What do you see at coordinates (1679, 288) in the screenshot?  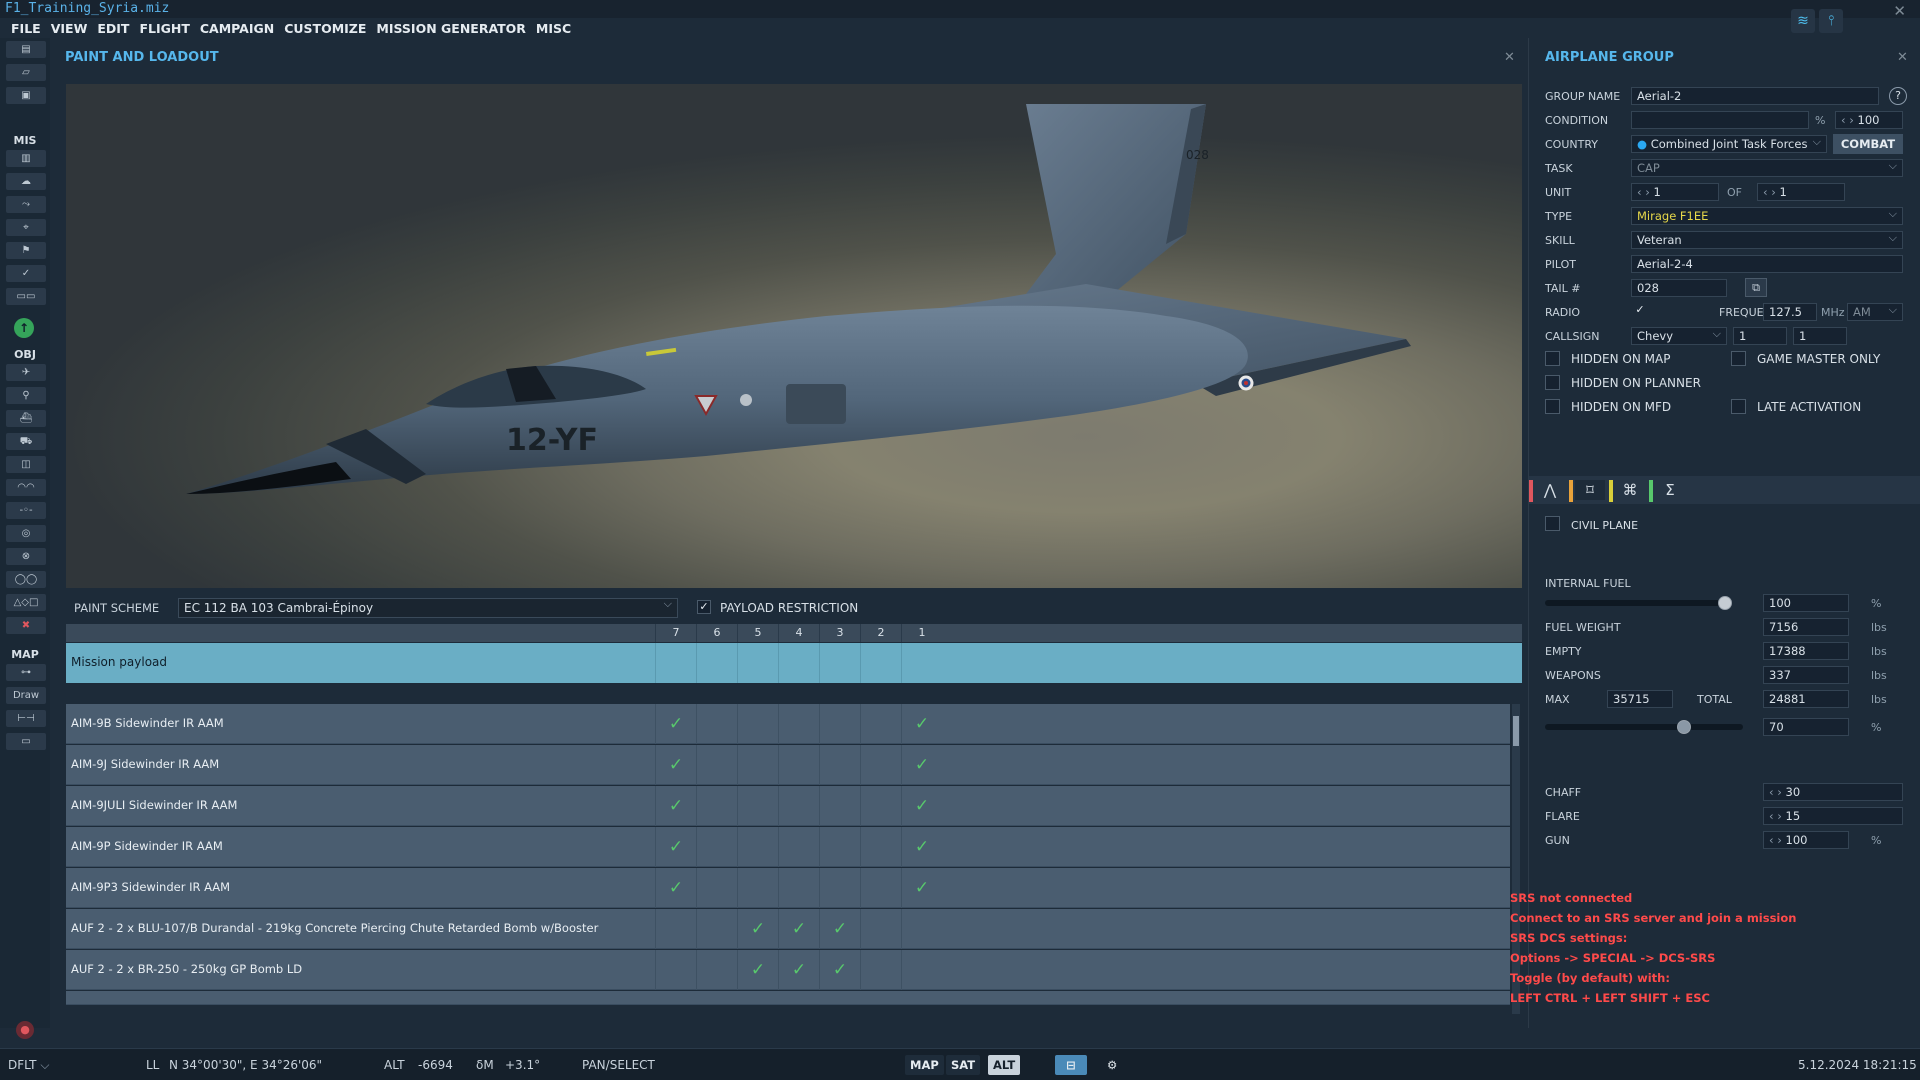 I see `tail-input: 028` at bounding box center [1679, 288].